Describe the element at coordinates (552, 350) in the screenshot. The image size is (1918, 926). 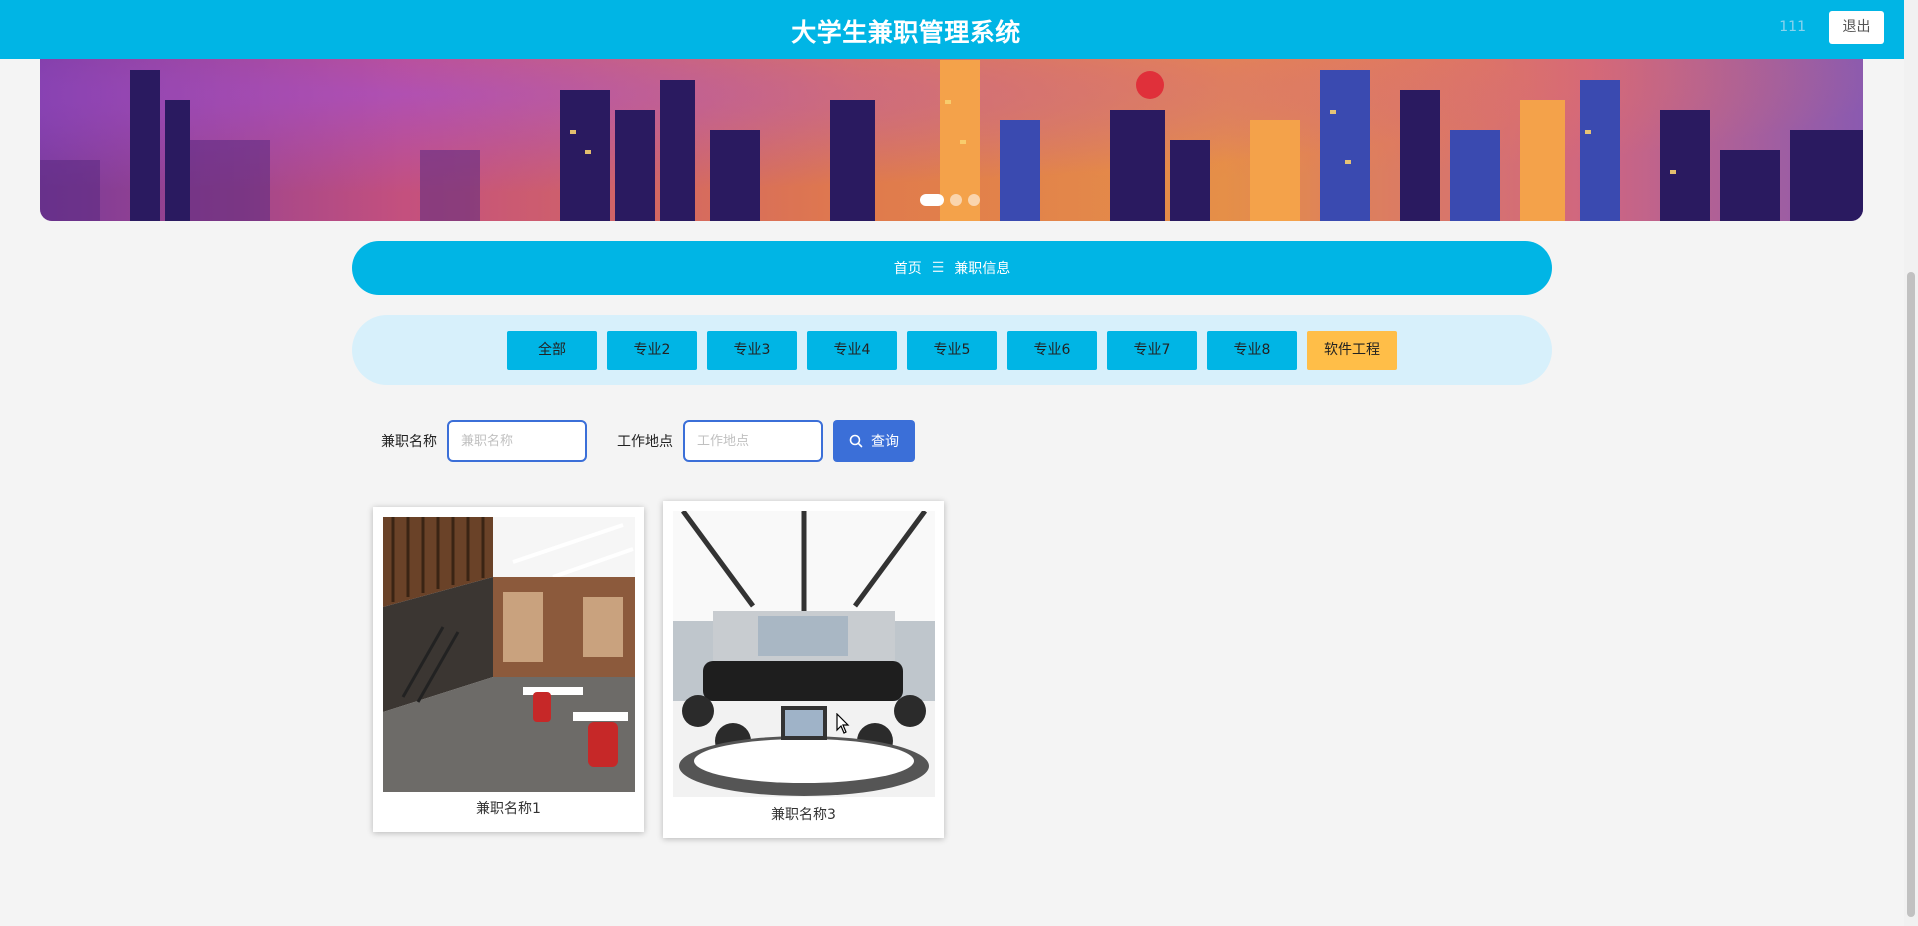
I see `category-all: 全部` at that location.